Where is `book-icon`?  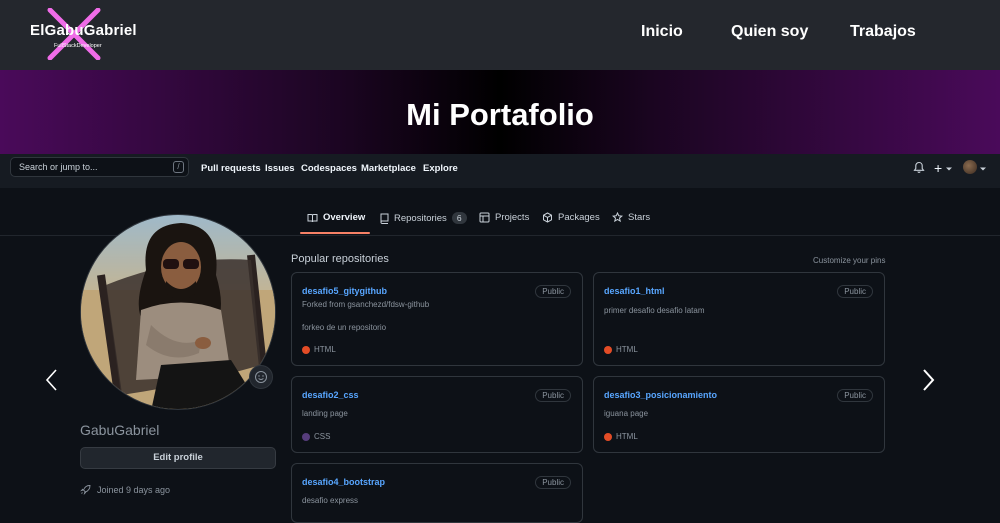
book-icon is located at coordinates (312, 217).